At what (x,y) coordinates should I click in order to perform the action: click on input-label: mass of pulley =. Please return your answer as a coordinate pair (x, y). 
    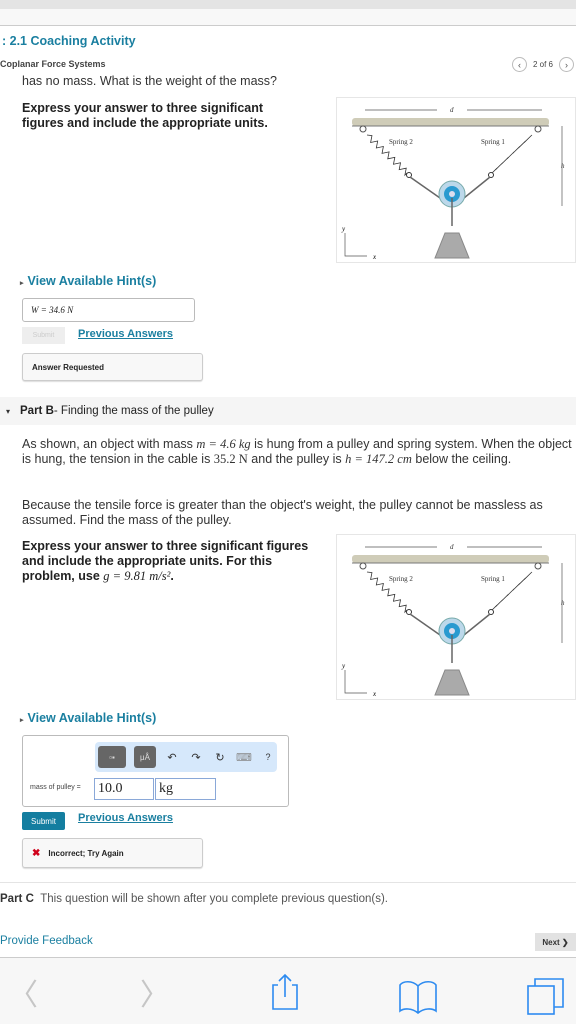
    Looking at the image, I should click on (55, 787).